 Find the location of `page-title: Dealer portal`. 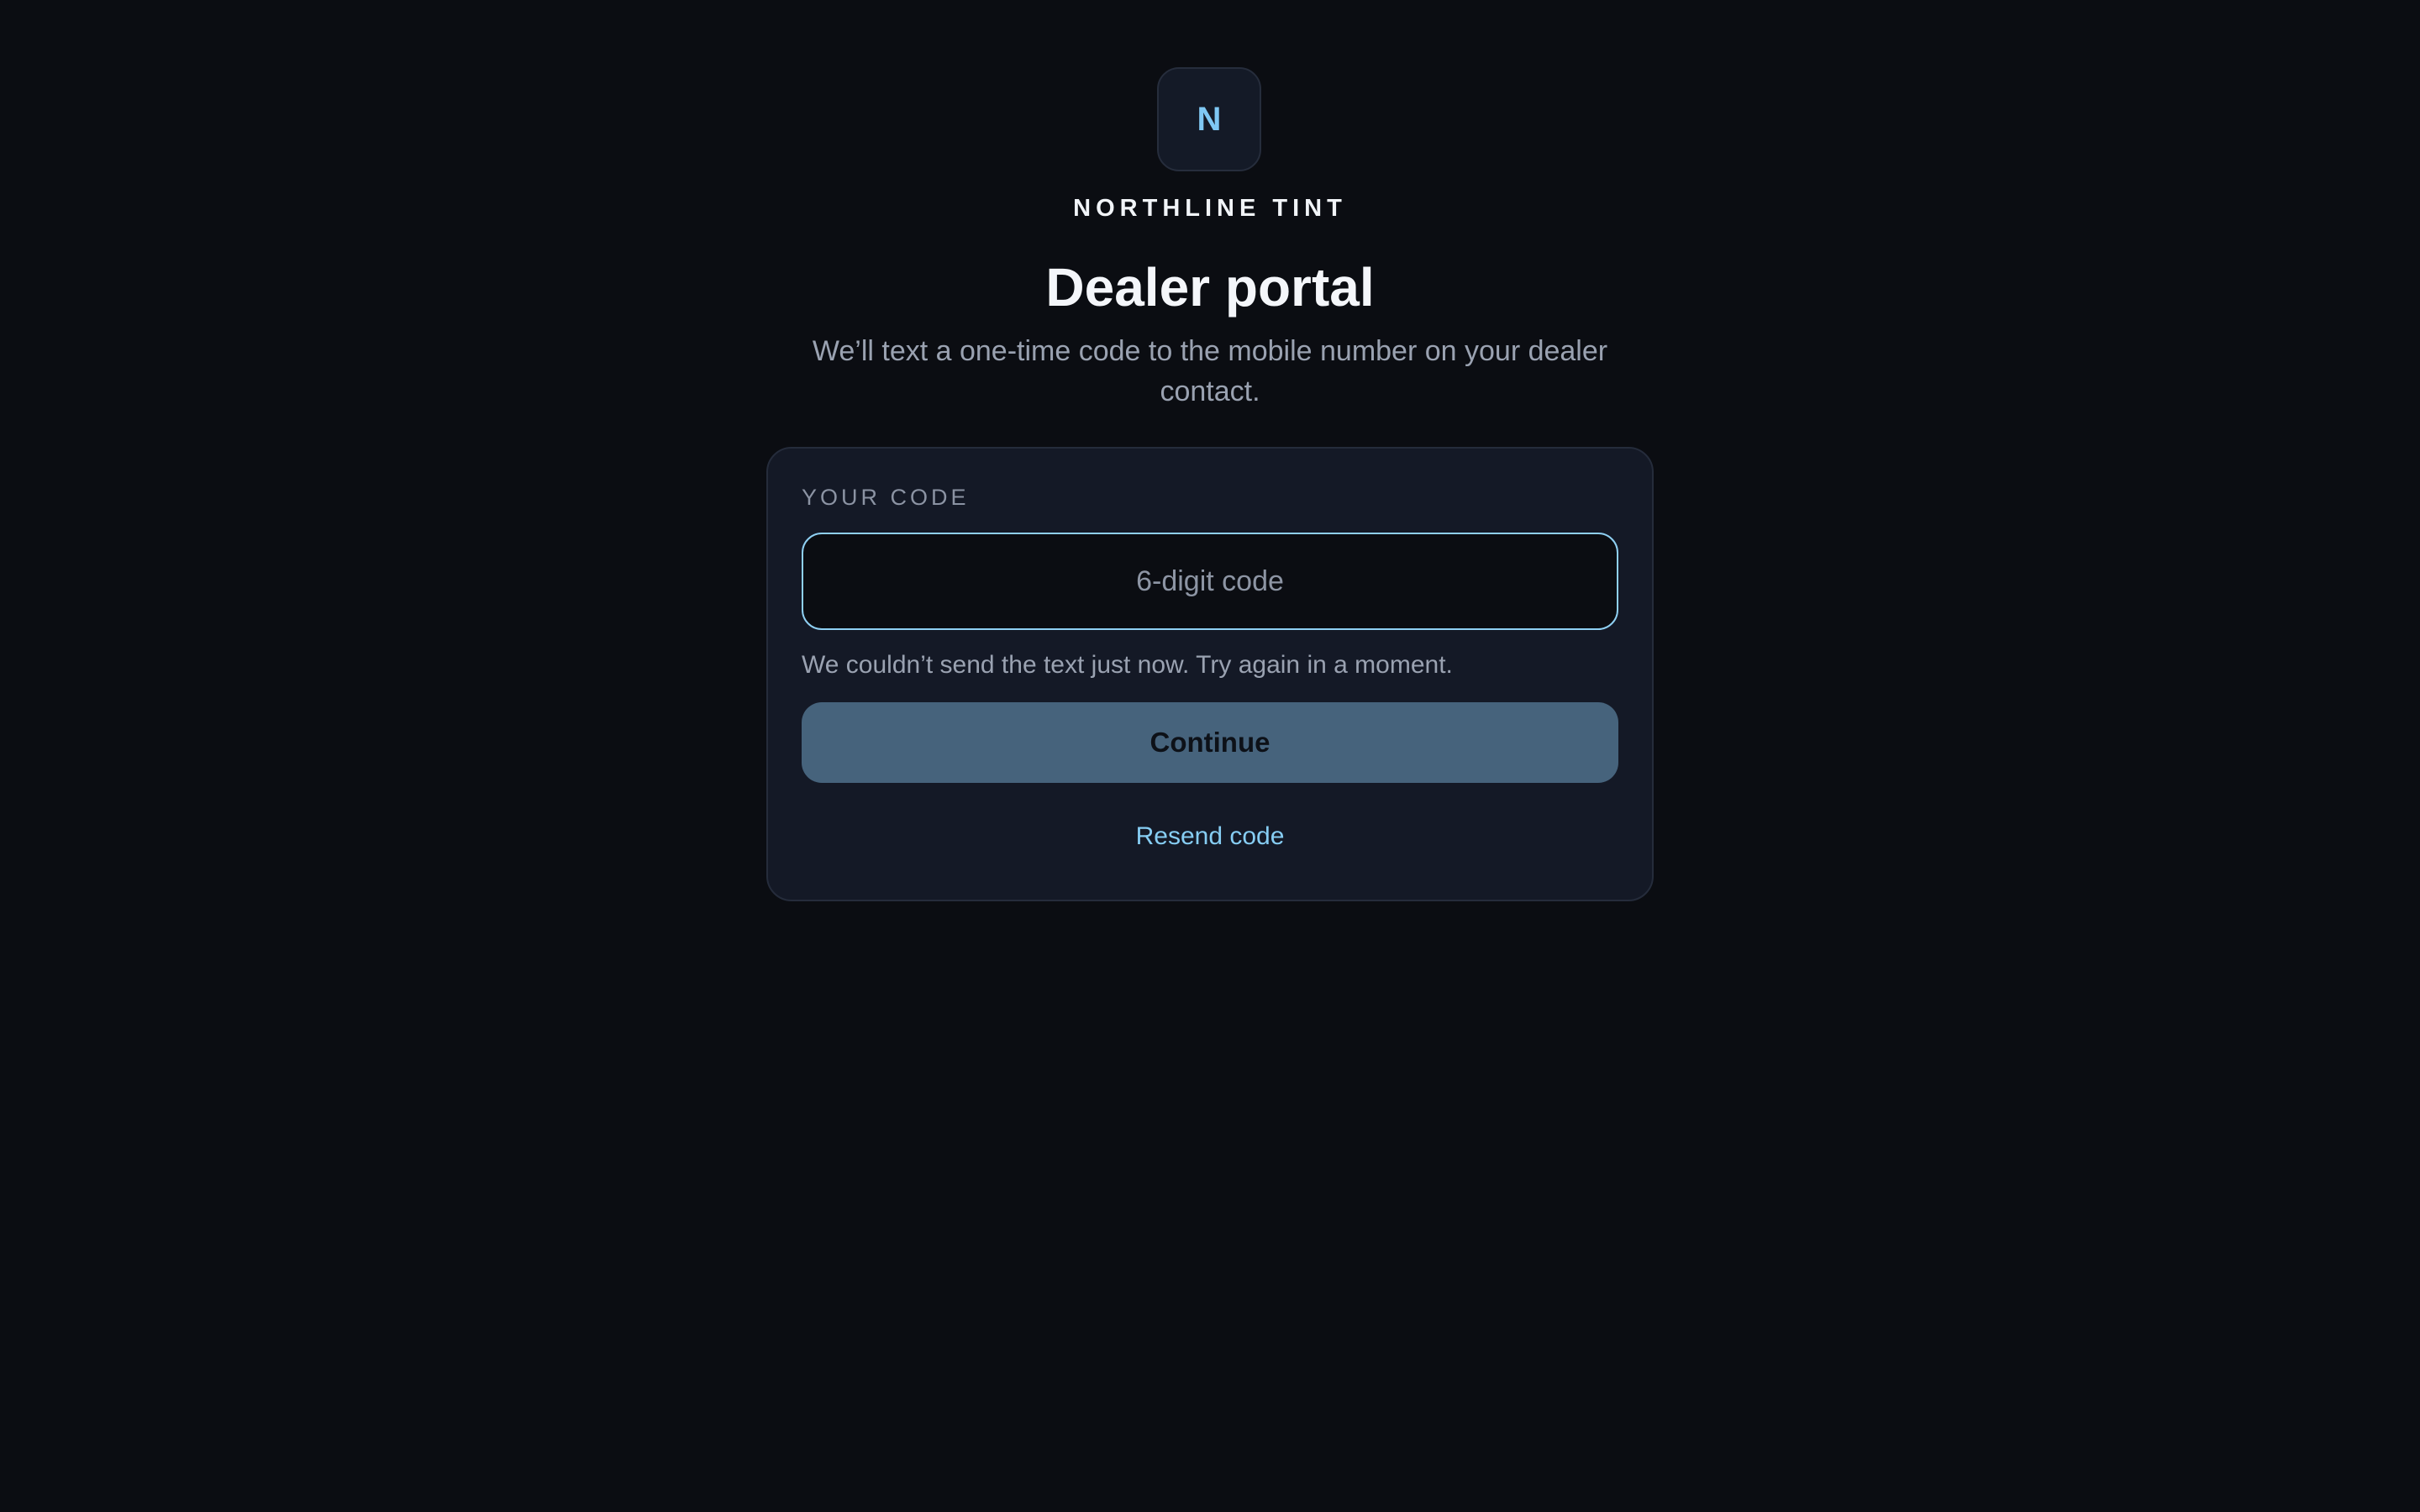

page-title: Dealer portal is located at coordinates (1210, 287).